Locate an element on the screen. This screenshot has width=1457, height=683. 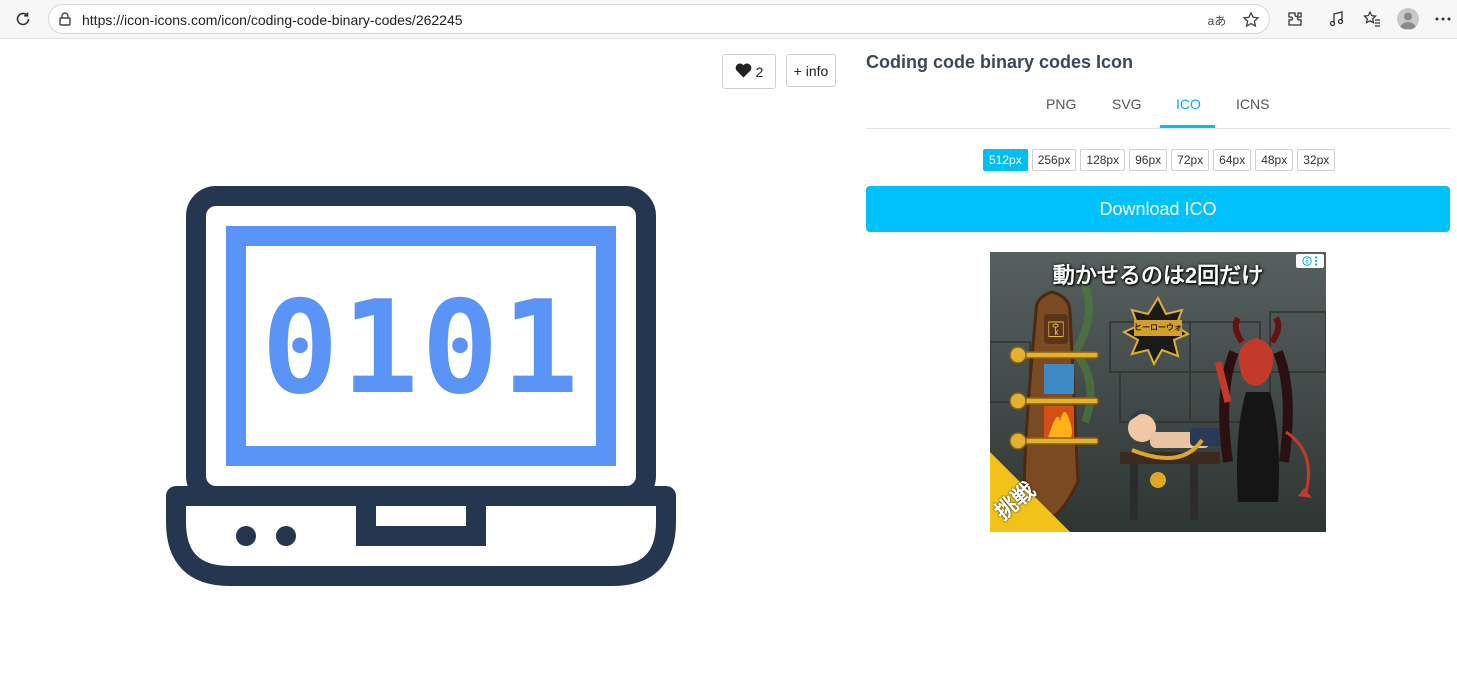
ad-logo: ヒーローウォーズ is located at coordinates (1158, 335).